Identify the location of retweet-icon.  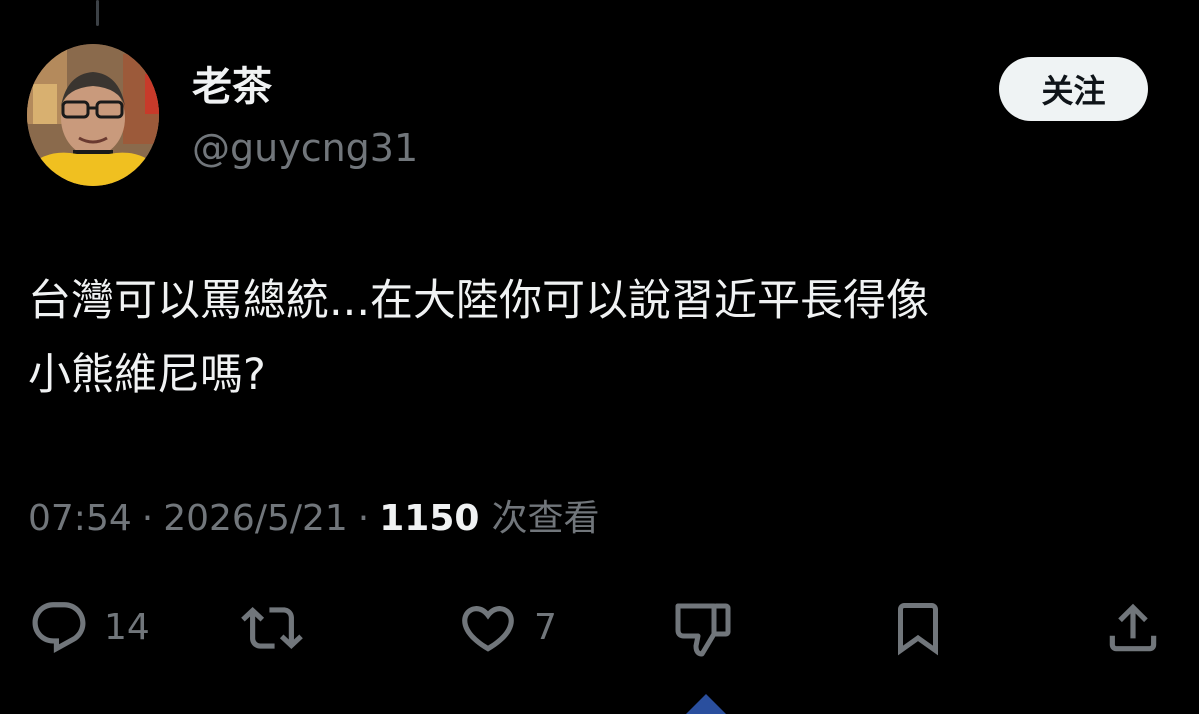
(272, 628).